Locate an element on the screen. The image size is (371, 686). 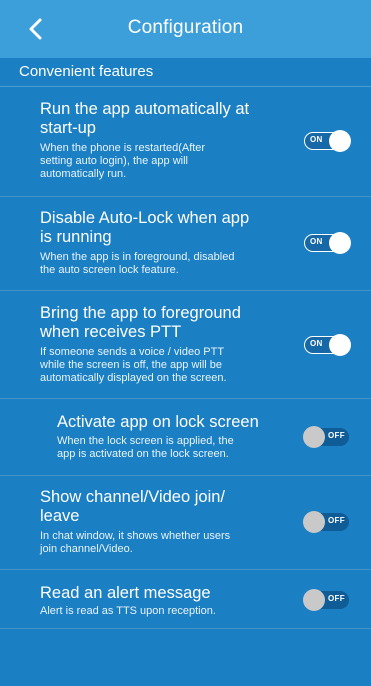
activate-on-lock-screen-toggle: OFF is located at coordinates (326, 437).